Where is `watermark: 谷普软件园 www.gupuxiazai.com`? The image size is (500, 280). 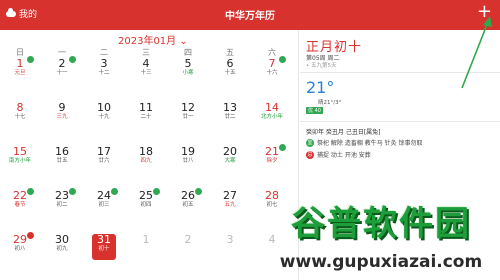 watermark: 谷普软件园 www.gupuxiazai.com is located at coordinates (381, 238).